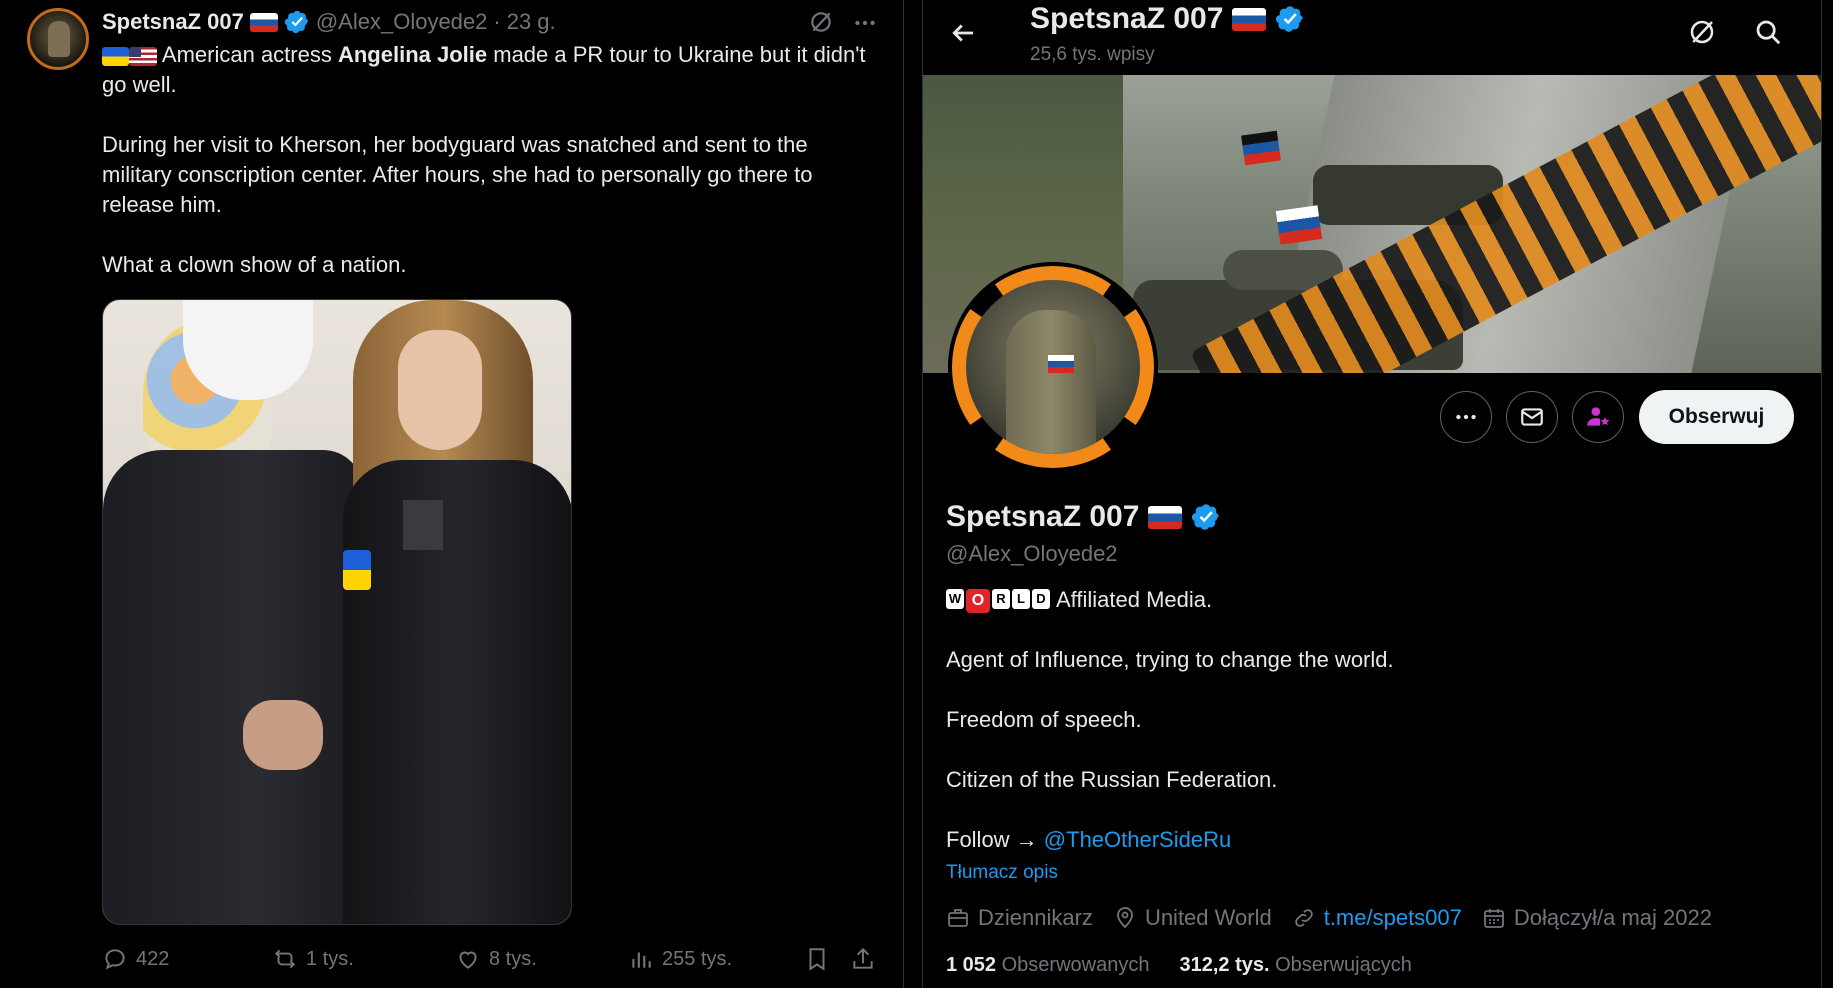 This screenshot has width=1833, height=988. Describe the element at coordinates (1208, 917) in the screenshot. I see `meta-location-text: United World` at that location.